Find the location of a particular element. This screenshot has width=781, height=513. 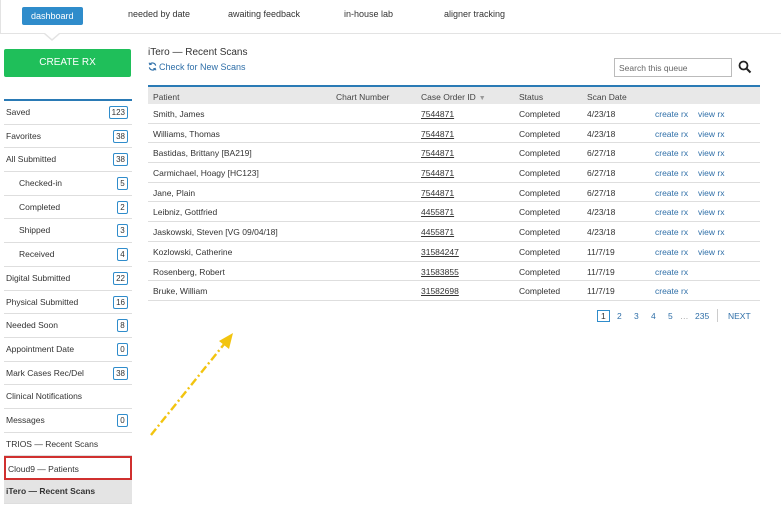

col-status: Status is located at coordinates (531, 97).